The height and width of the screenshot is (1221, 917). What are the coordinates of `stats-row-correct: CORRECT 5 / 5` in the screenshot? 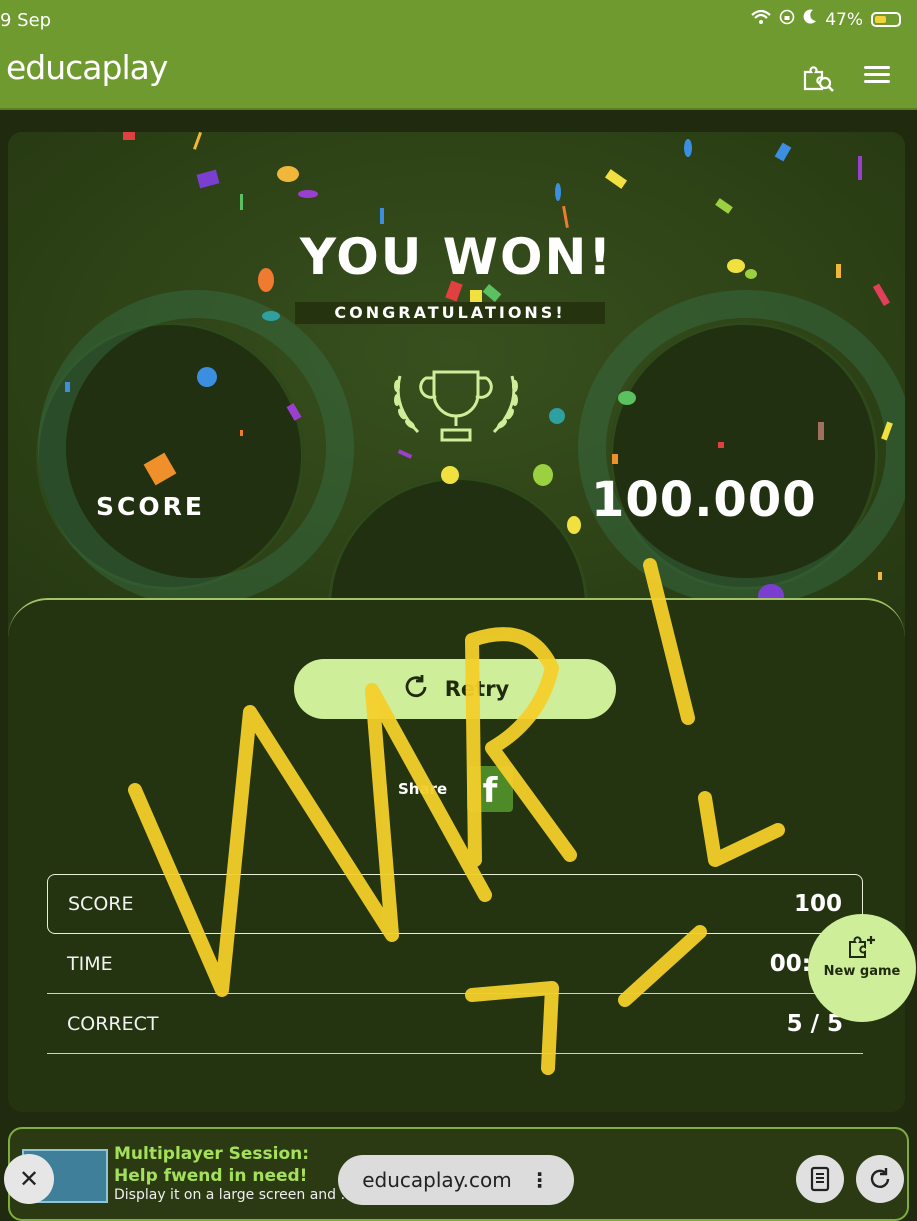 It's located at (455, 1024).